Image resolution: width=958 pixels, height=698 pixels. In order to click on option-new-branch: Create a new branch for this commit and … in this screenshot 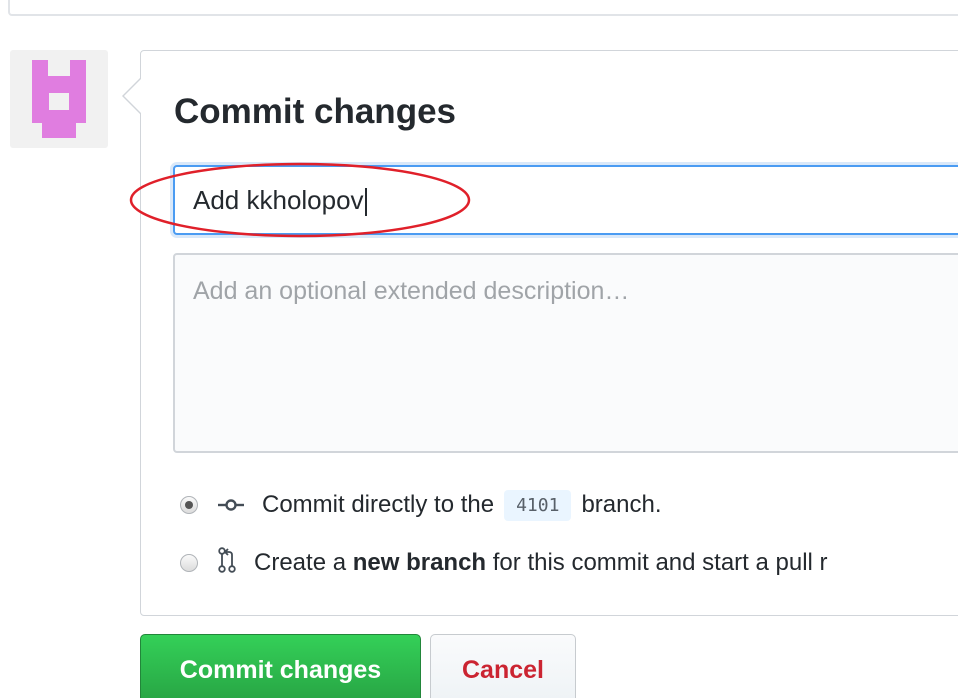, I will do `click(504, 563)`.